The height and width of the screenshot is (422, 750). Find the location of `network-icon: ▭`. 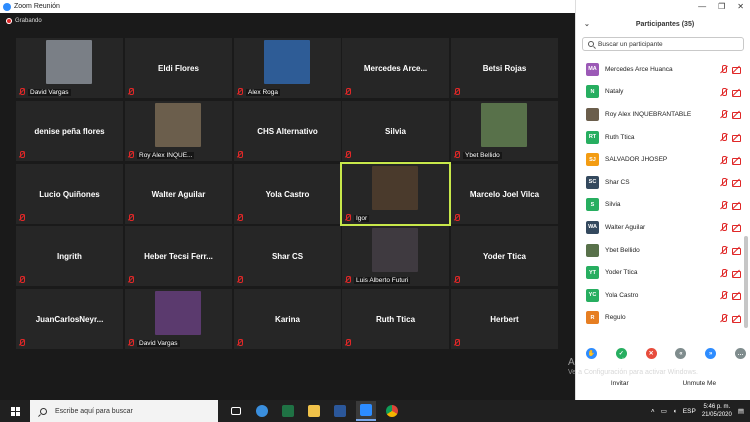

network-icon: ▭ is located at coordinates (664, 411).